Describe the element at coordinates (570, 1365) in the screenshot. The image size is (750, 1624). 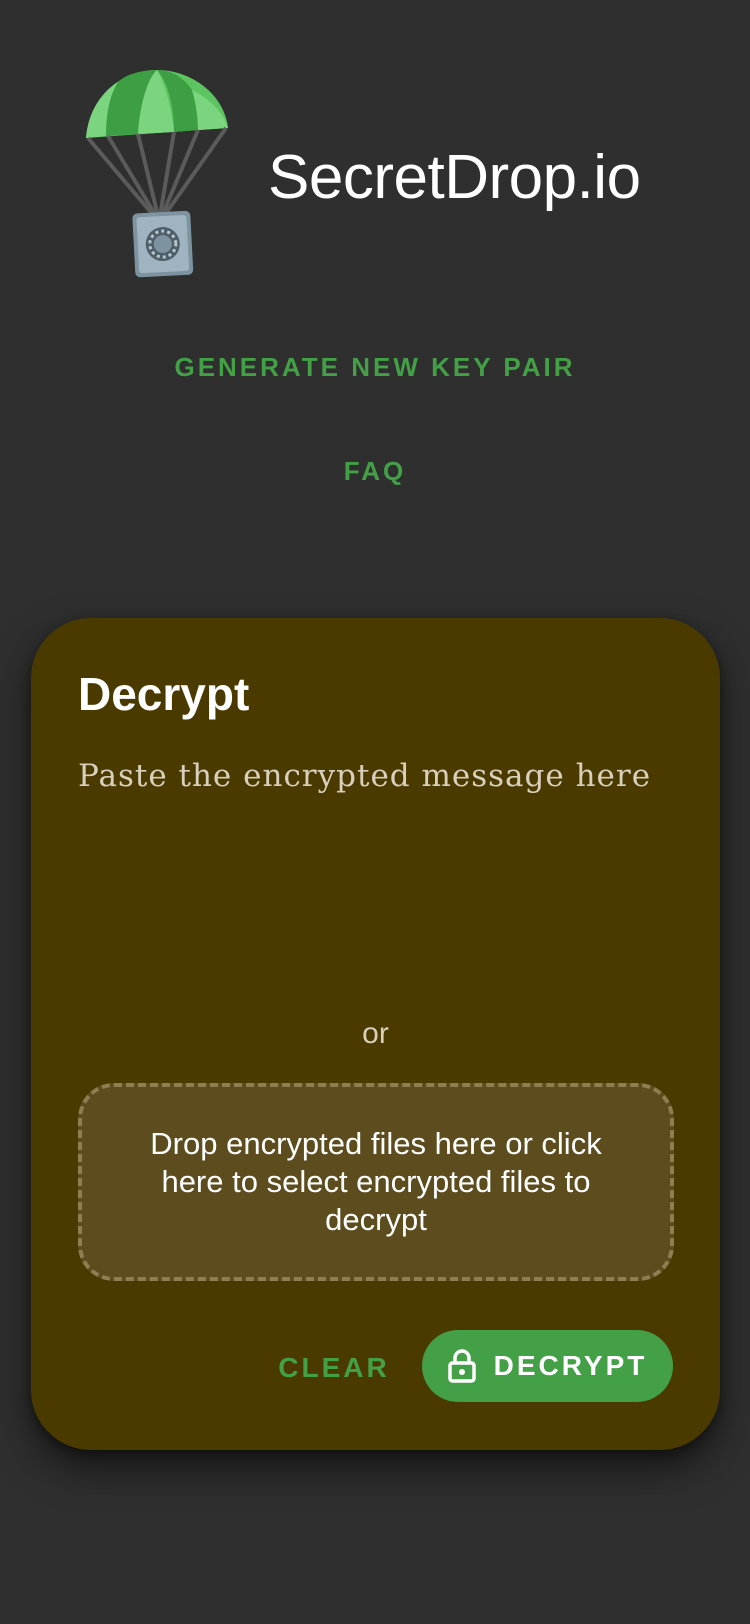
I see `decrypt-button-label: DECRYPT` at that location.